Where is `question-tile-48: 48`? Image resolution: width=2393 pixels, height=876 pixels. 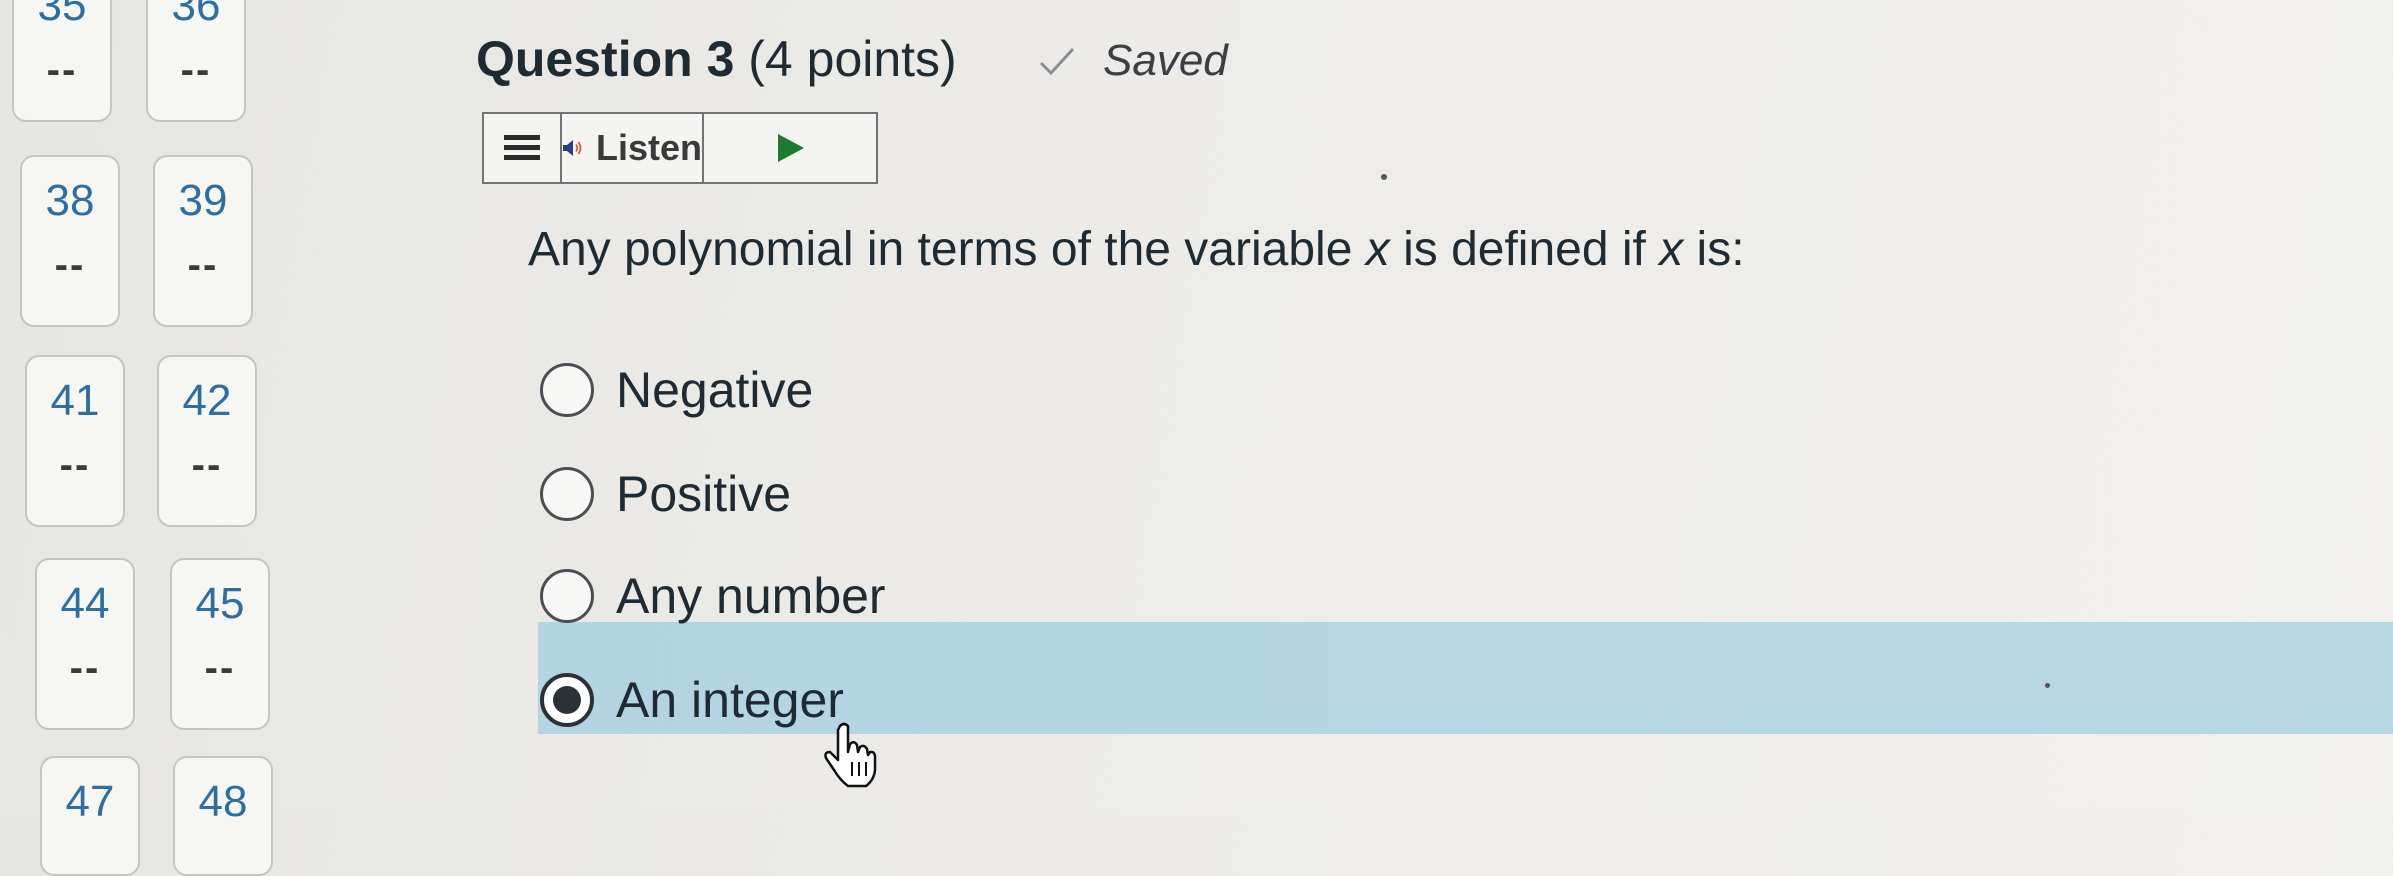
question-tile-48: 48 is located at coordinates (223, 816).